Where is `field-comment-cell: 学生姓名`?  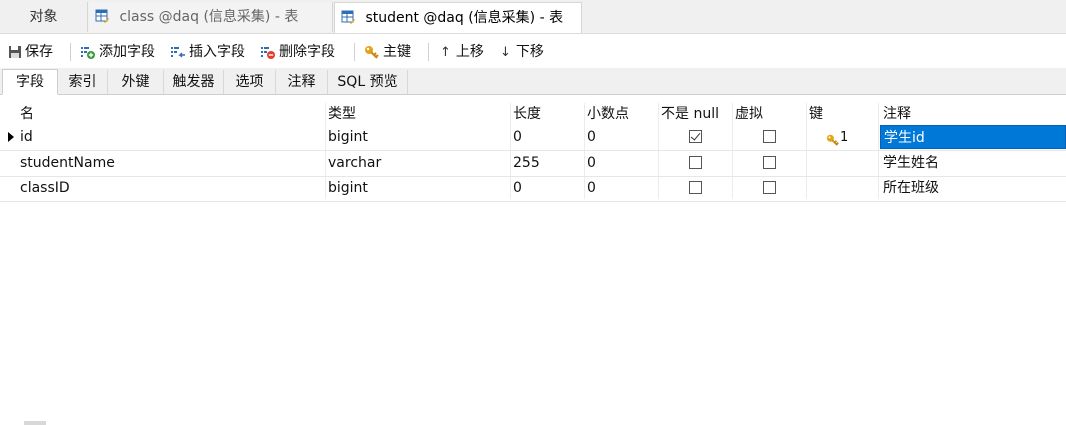
field-comment-cell: 学生姓名 is located at coordinates (911, 163).